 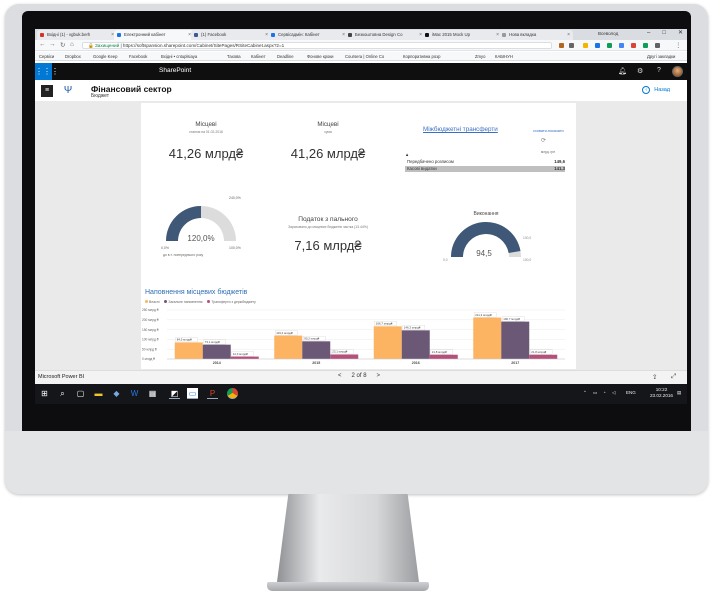 What do you see at coordinates (664, 33) in the screenshot?
I see `maximize-icon: □` at bounding box center [664, 33].